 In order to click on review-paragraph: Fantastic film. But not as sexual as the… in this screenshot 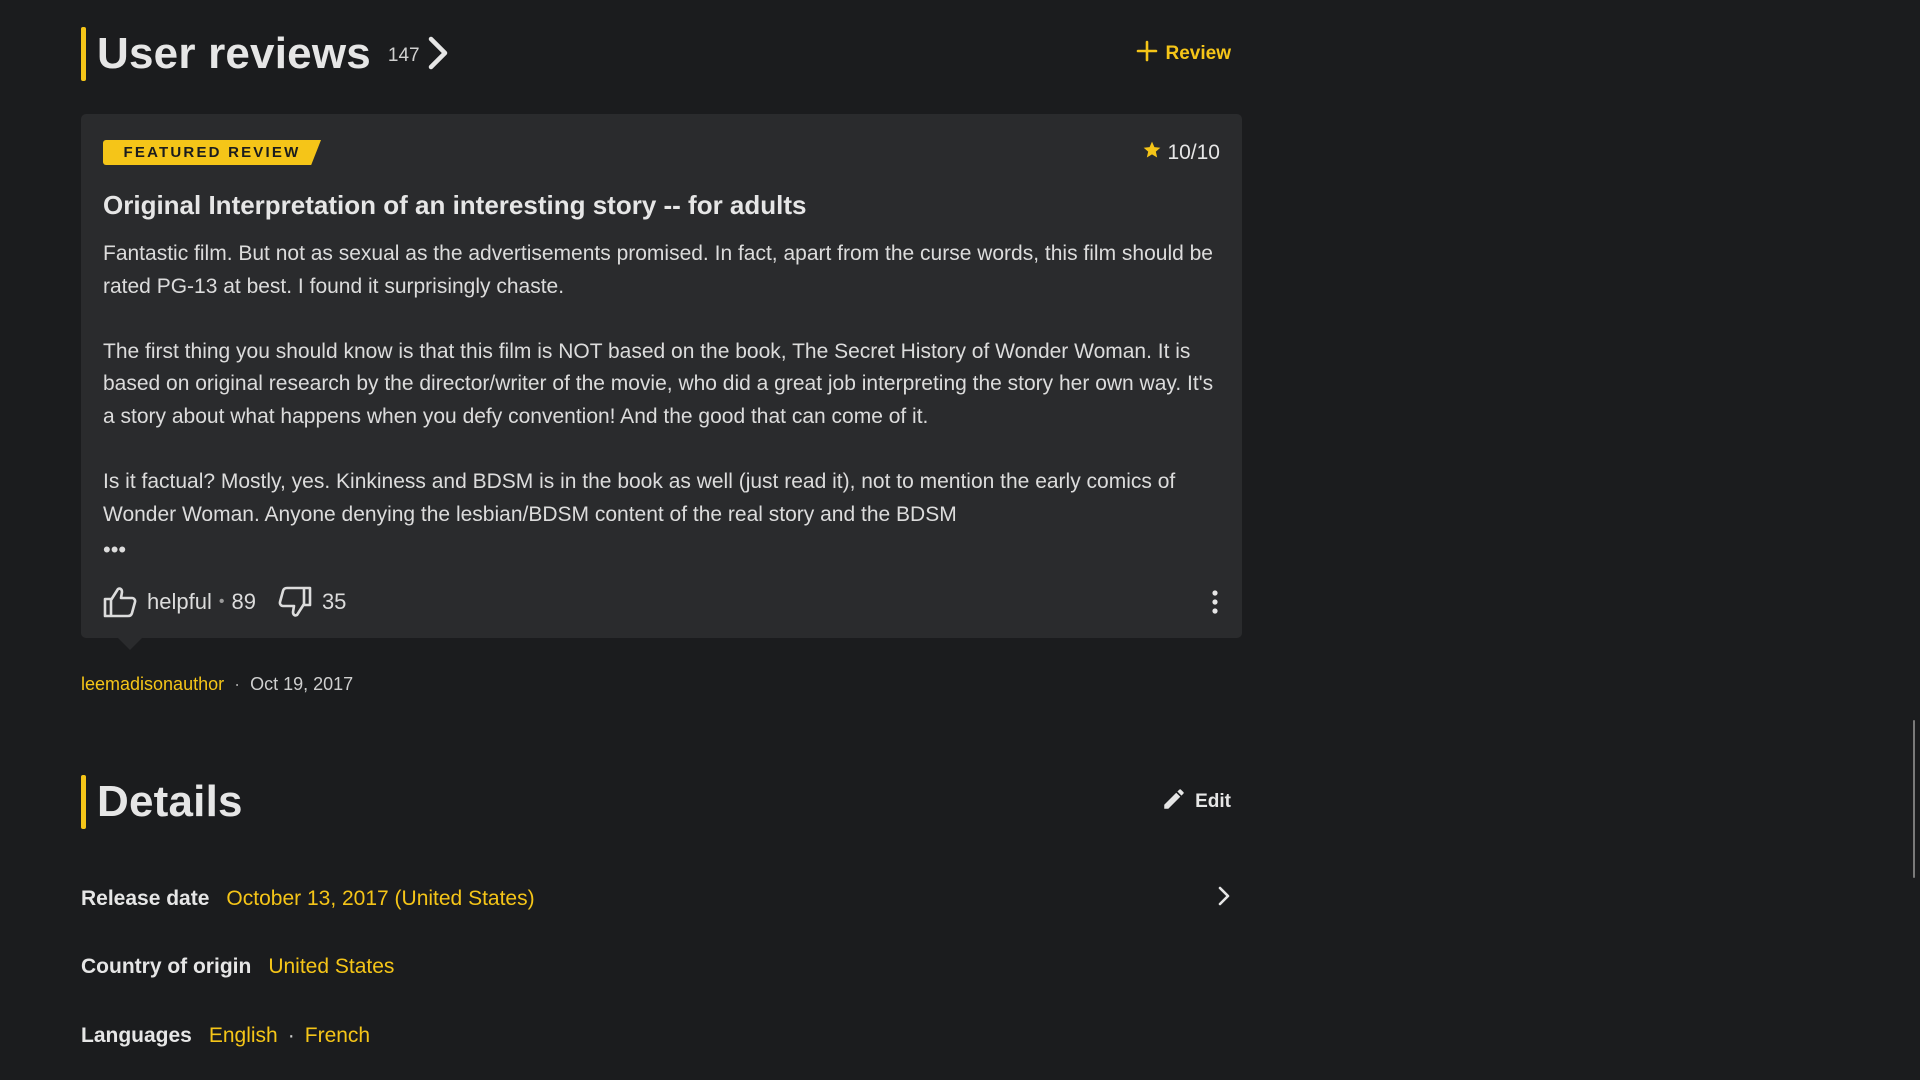, I will do `click(658, 270)`.